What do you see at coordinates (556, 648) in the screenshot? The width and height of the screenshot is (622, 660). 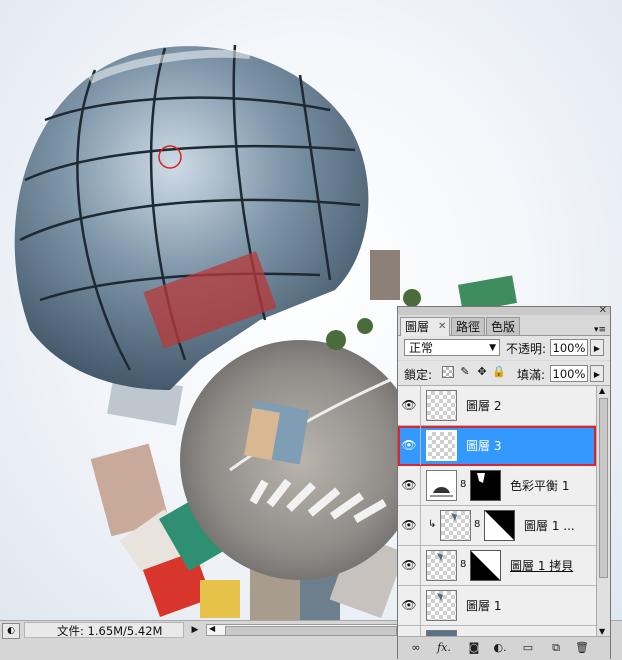 I see `new-layer-icon: ⧉` at bounding box center [556, 648].